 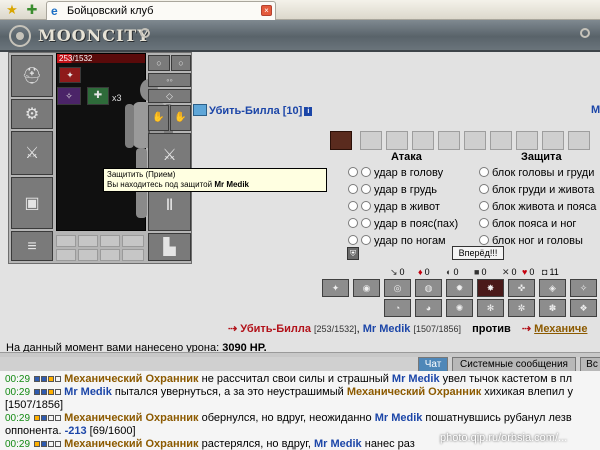 What do you see at coordinates (387, 329) in the screenshot?
I see `ally-name: Mr Medik` at bounding box center [387, 329].